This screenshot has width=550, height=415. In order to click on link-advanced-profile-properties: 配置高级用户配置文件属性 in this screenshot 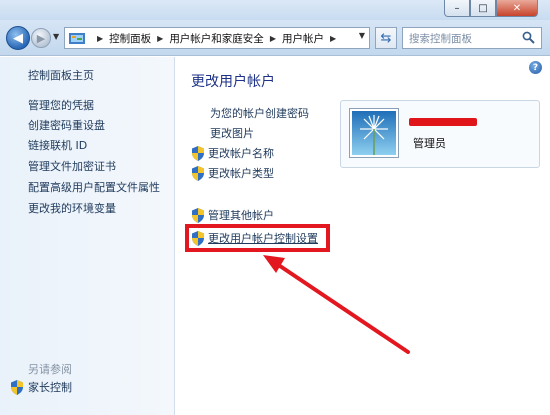, I will do `click(94, 187)`.